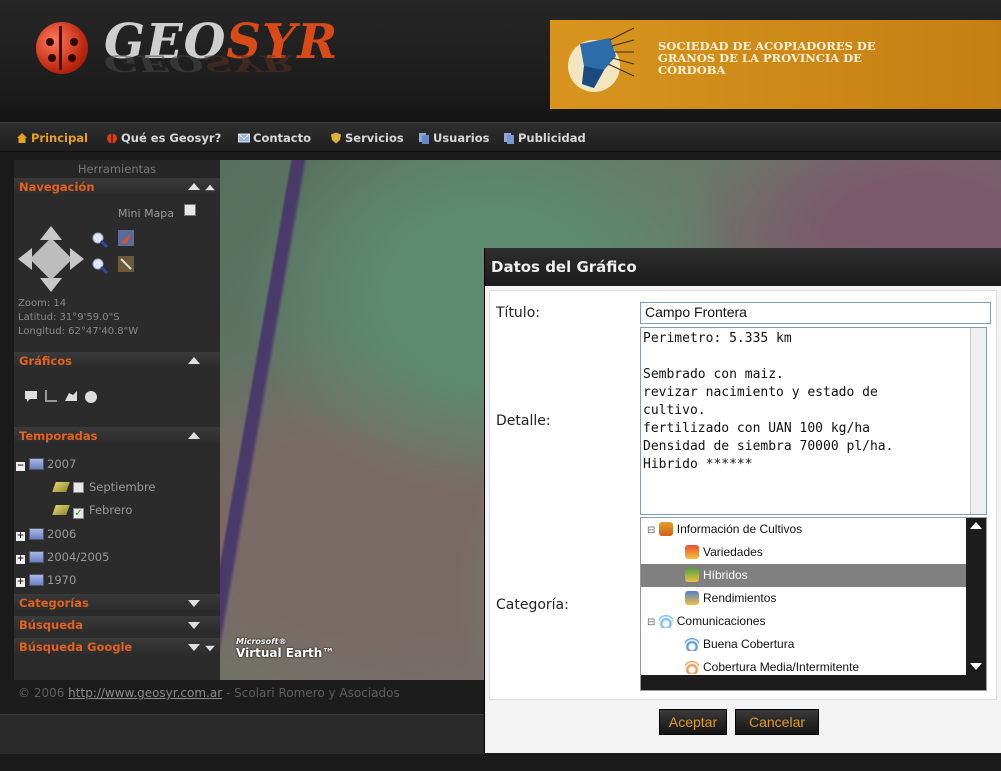  I want to click on febrero-checkbox: ✓, so click(78, 513).